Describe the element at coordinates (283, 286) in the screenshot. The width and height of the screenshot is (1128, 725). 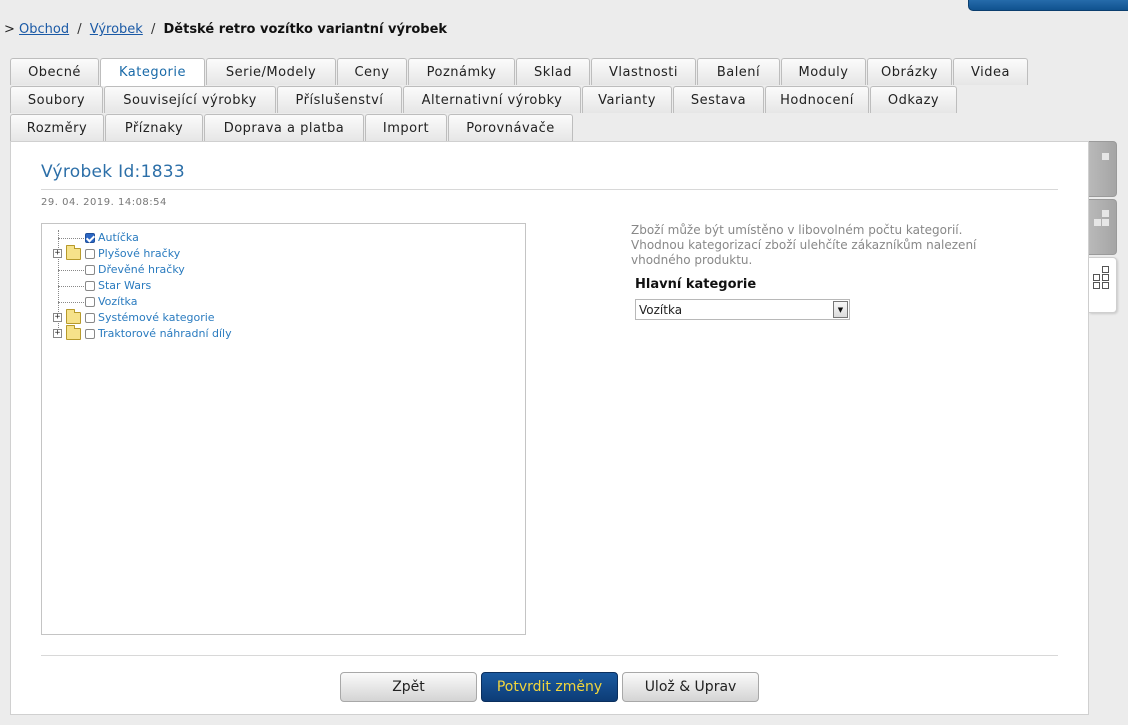
I see `tree-item-star-wars: Star Wars` at that location.